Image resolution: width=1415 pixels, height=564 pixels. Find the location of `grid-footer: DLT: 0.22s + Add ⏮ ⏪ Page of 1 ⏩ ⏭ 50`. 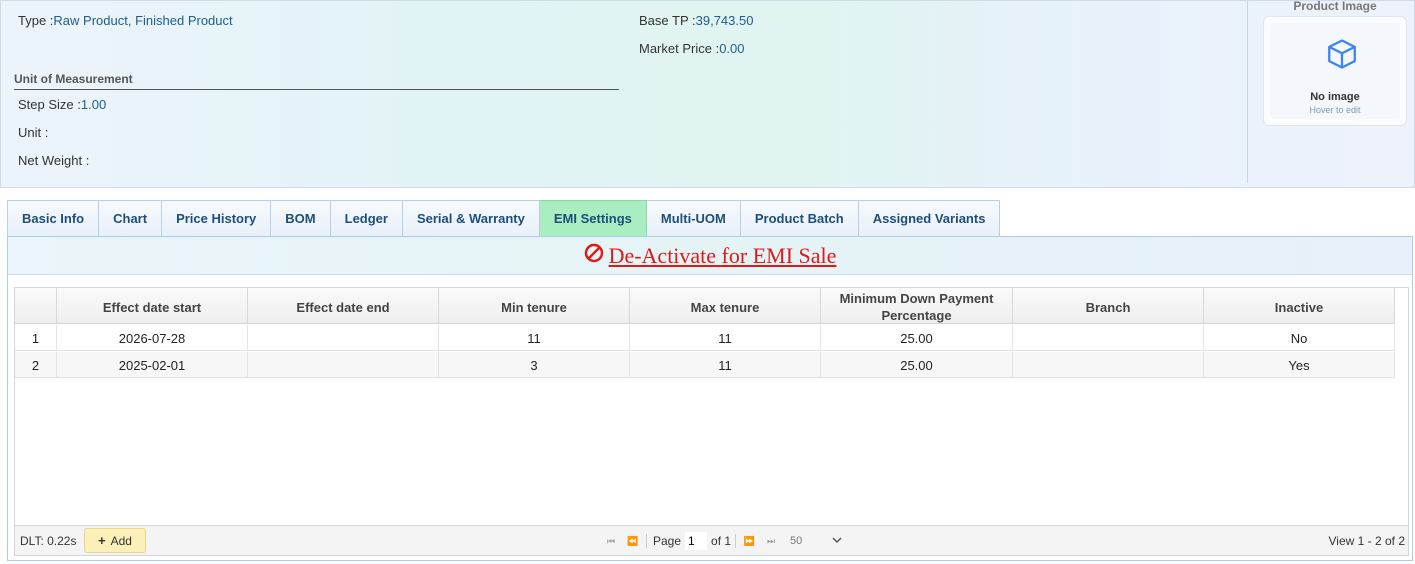

grid-footer: DLT: 0.22s + Add ⏮ ⏪ Page of 1 ⏩ ⏭ 50 is located at coordinates (711, 540).